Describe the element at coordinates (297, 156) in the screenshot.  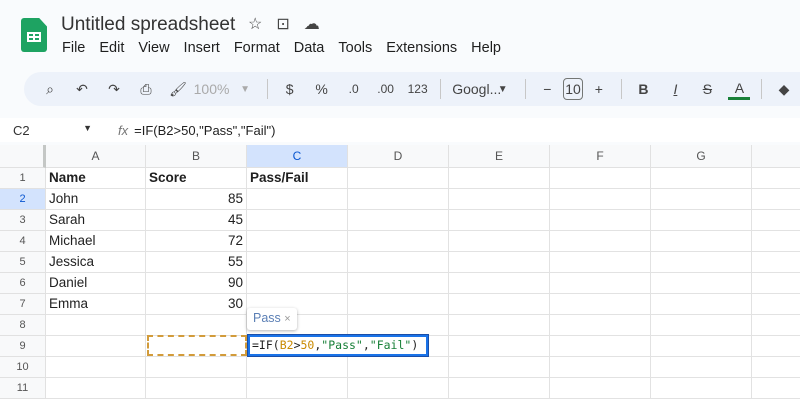
I see `column-header-C: C` at that location.